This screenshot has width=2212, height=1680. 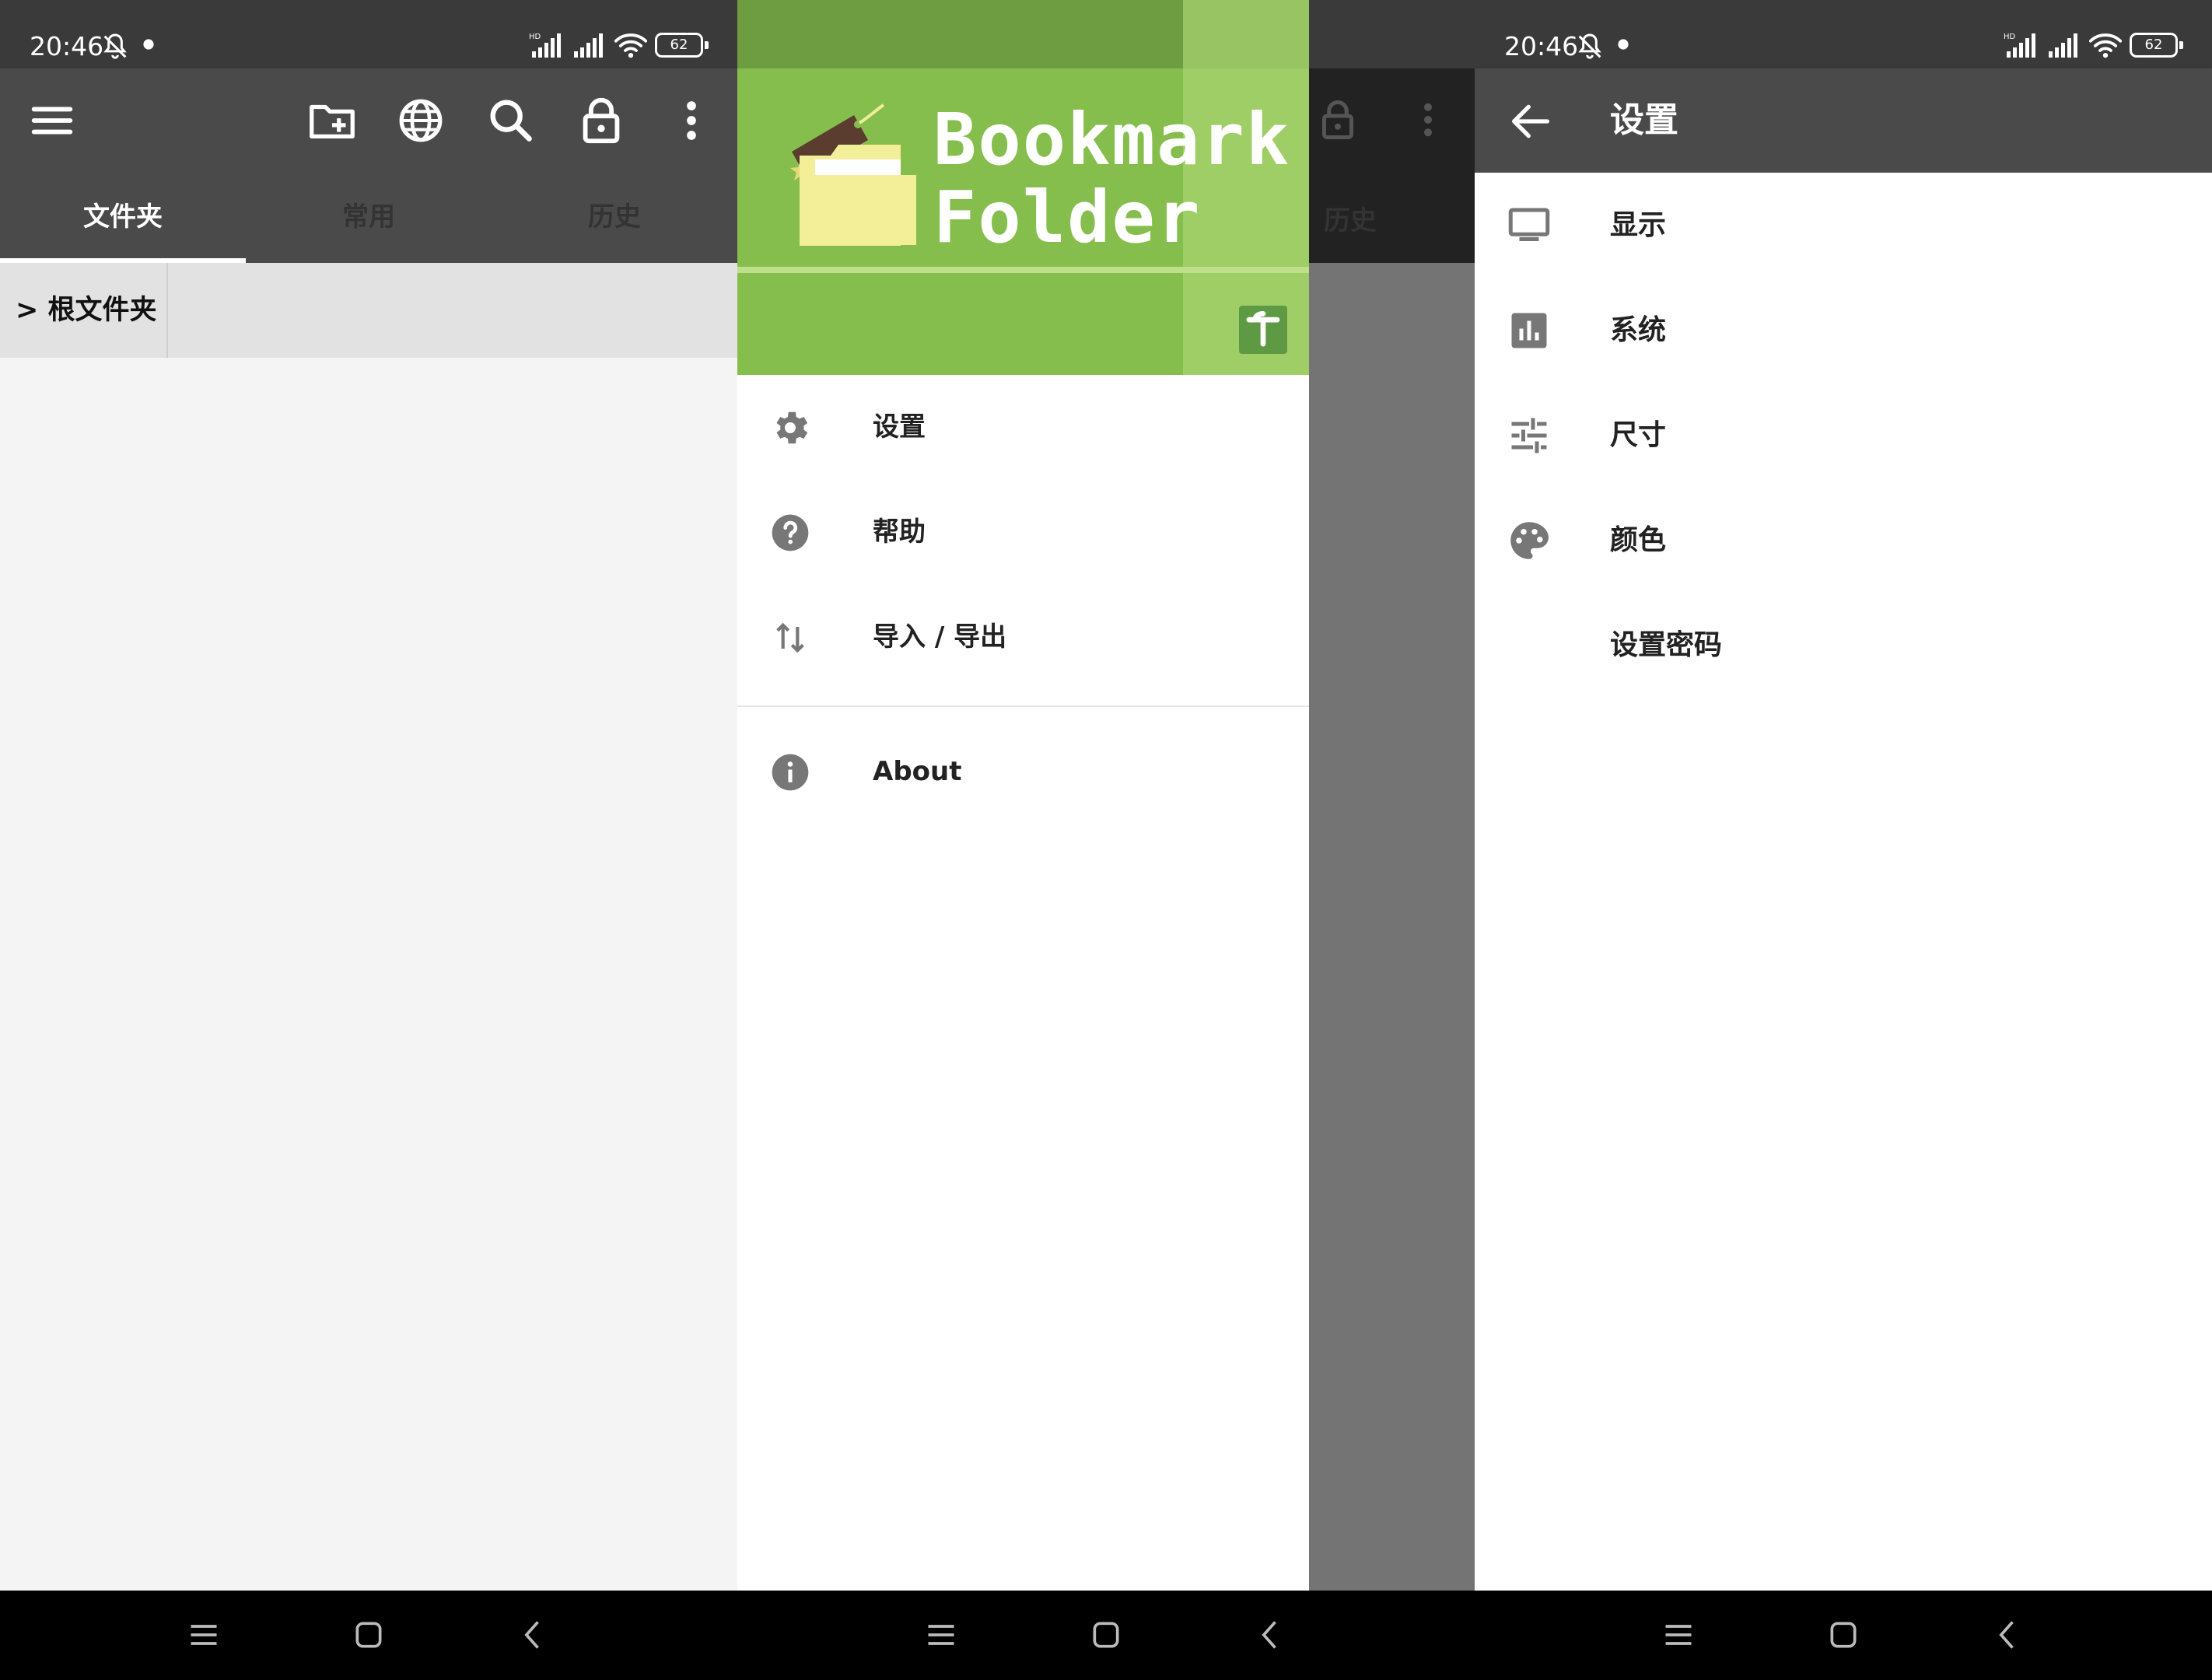 What do you see at coordinates (1023, 638) in the screenshot?
I see `drawer-item-import-export: 导入 / 导出` at bounding box center [1023, 638].